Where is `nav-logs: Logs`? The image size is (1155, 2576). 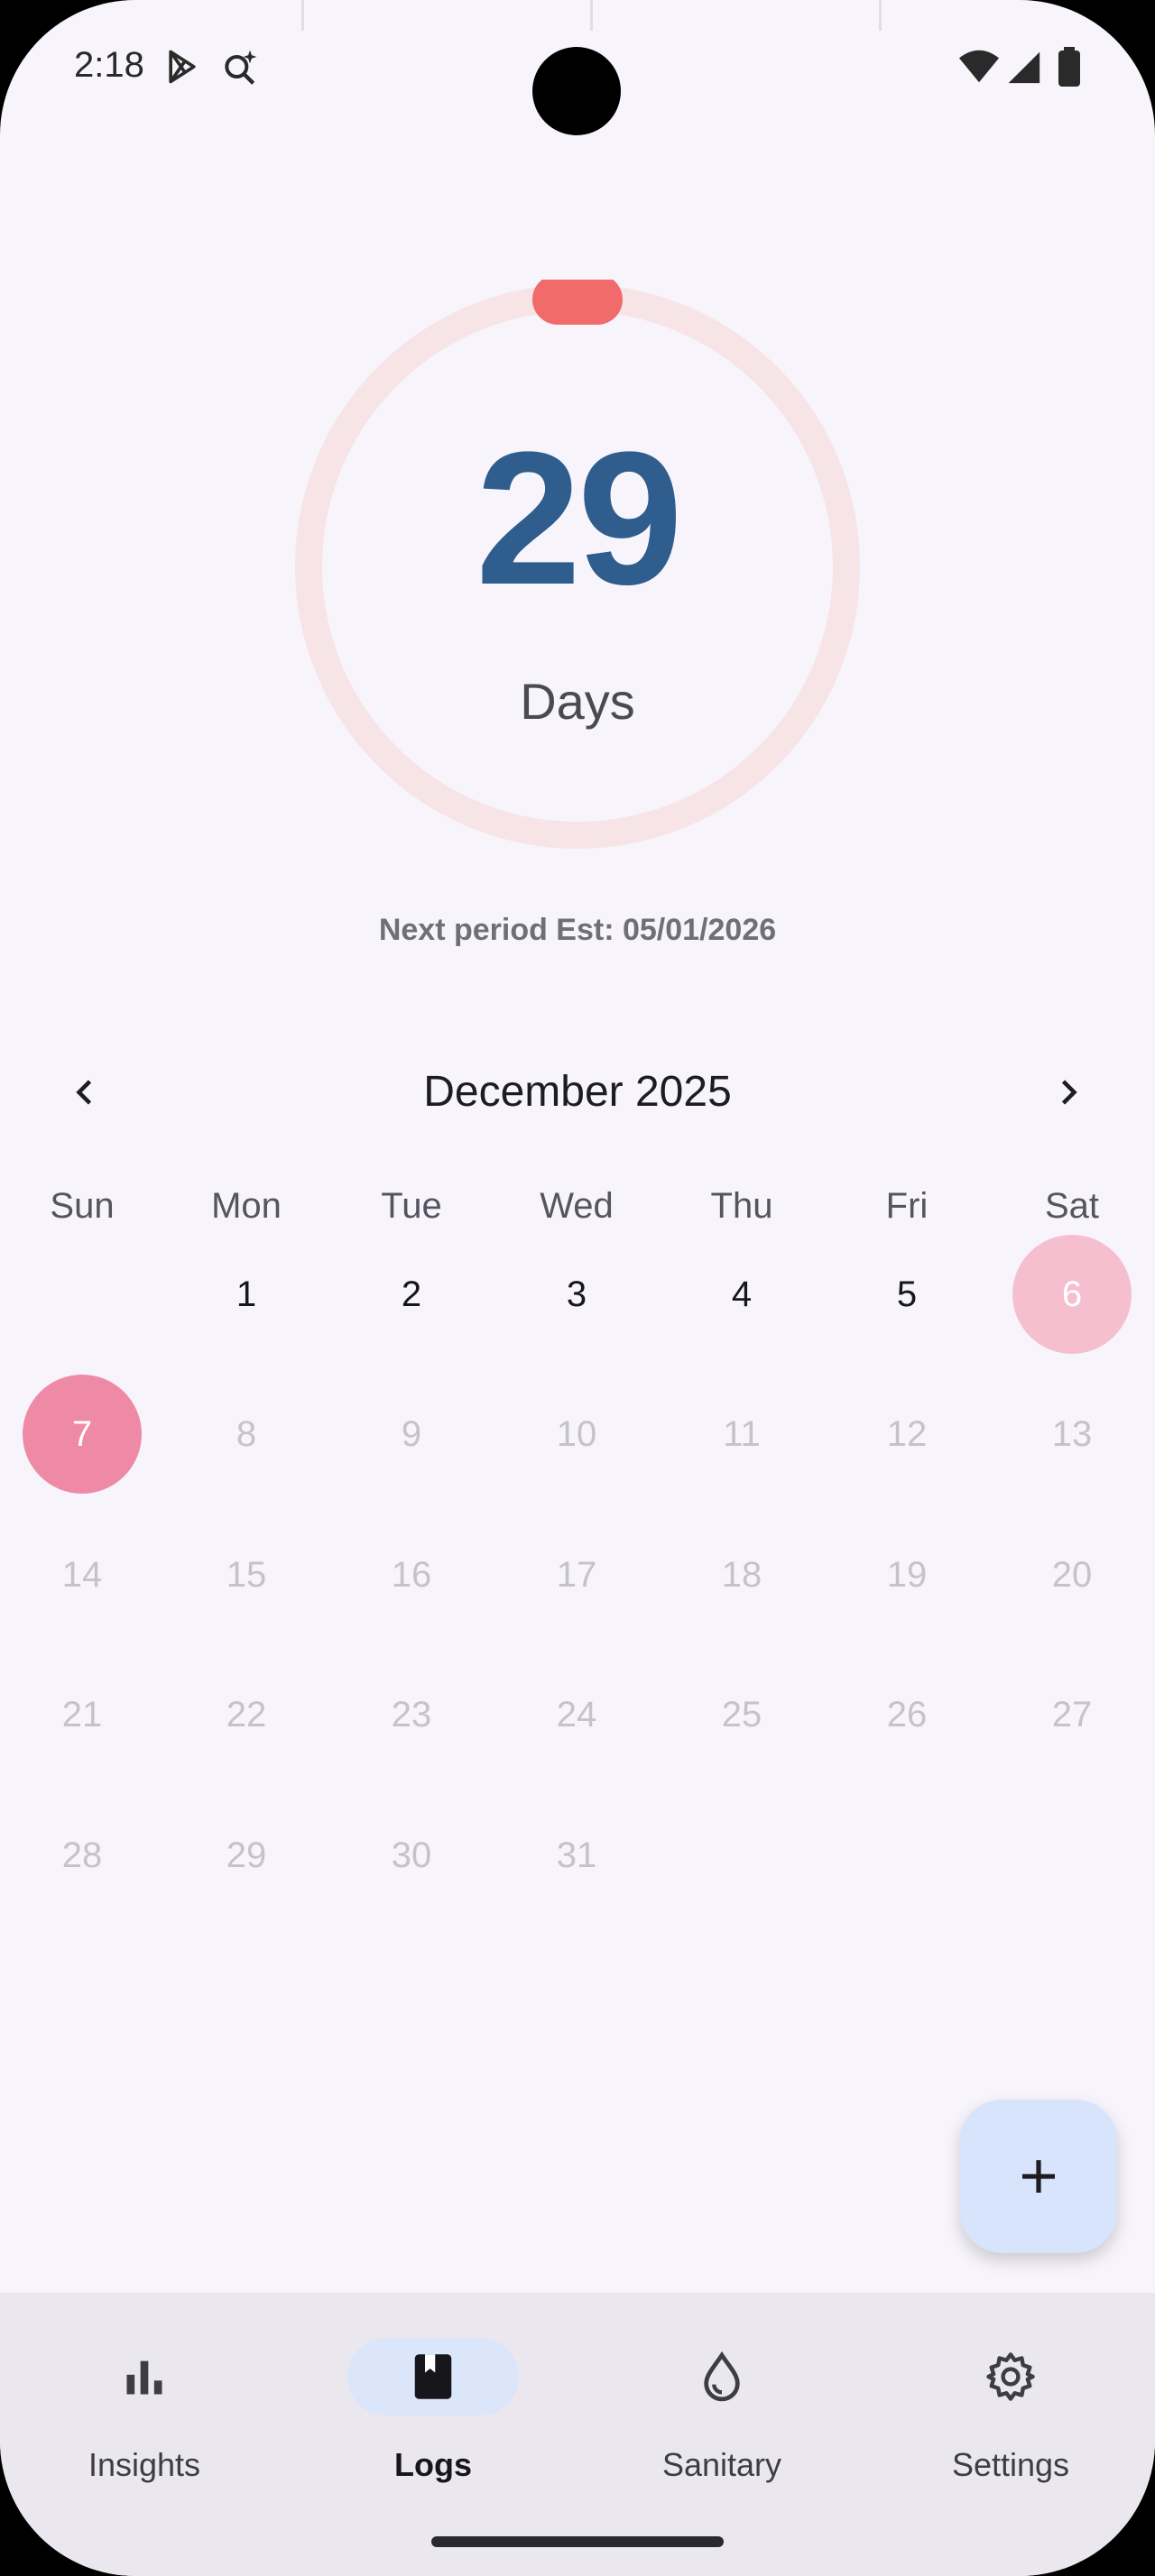 nav-logs: Logs is located at coordinates (433, 2405).